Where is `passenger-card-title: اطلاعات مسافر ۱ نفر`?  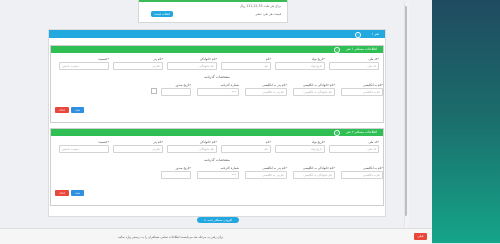
passenger-card-title: اطلاعات مسافر ۱ نفر is located at coordinates (361, 49).